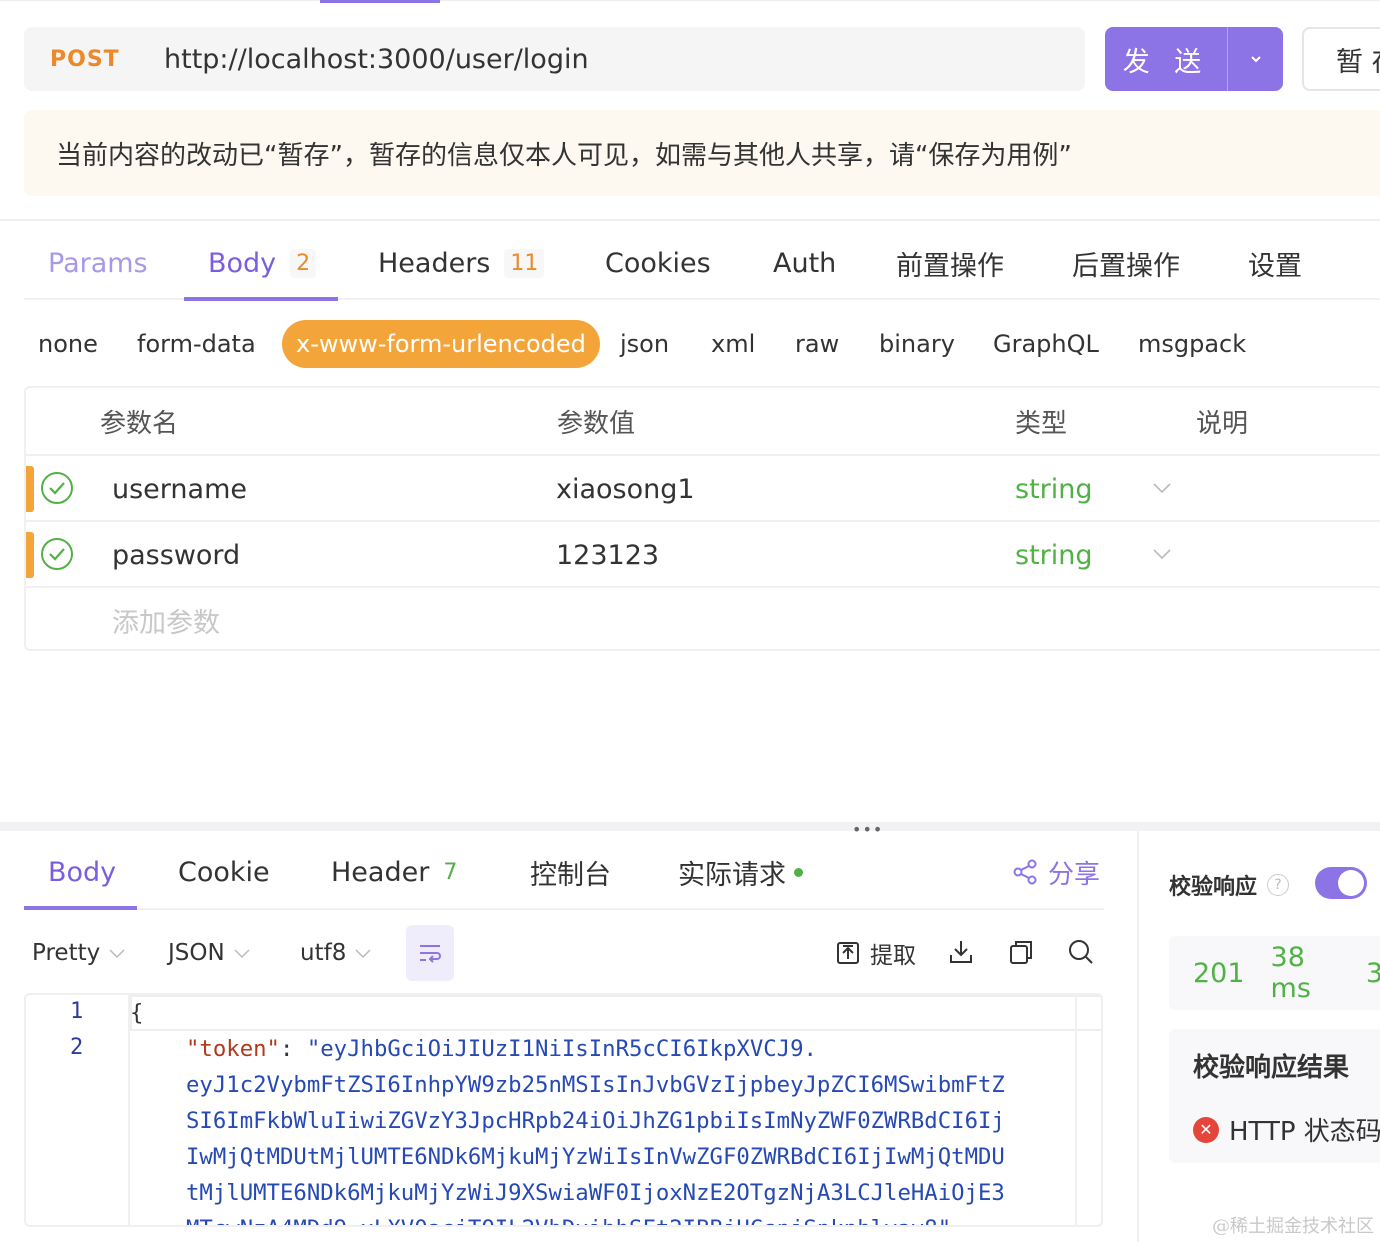  I want to click on share-button: 分享, so click(1056, 872).